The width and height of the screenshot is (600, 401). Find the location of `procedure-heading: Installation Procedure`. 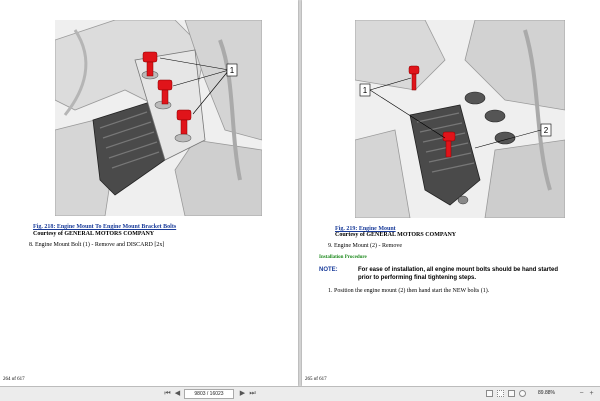

procedure-heading: Installation Procedure is located at coordinates (343, 257).